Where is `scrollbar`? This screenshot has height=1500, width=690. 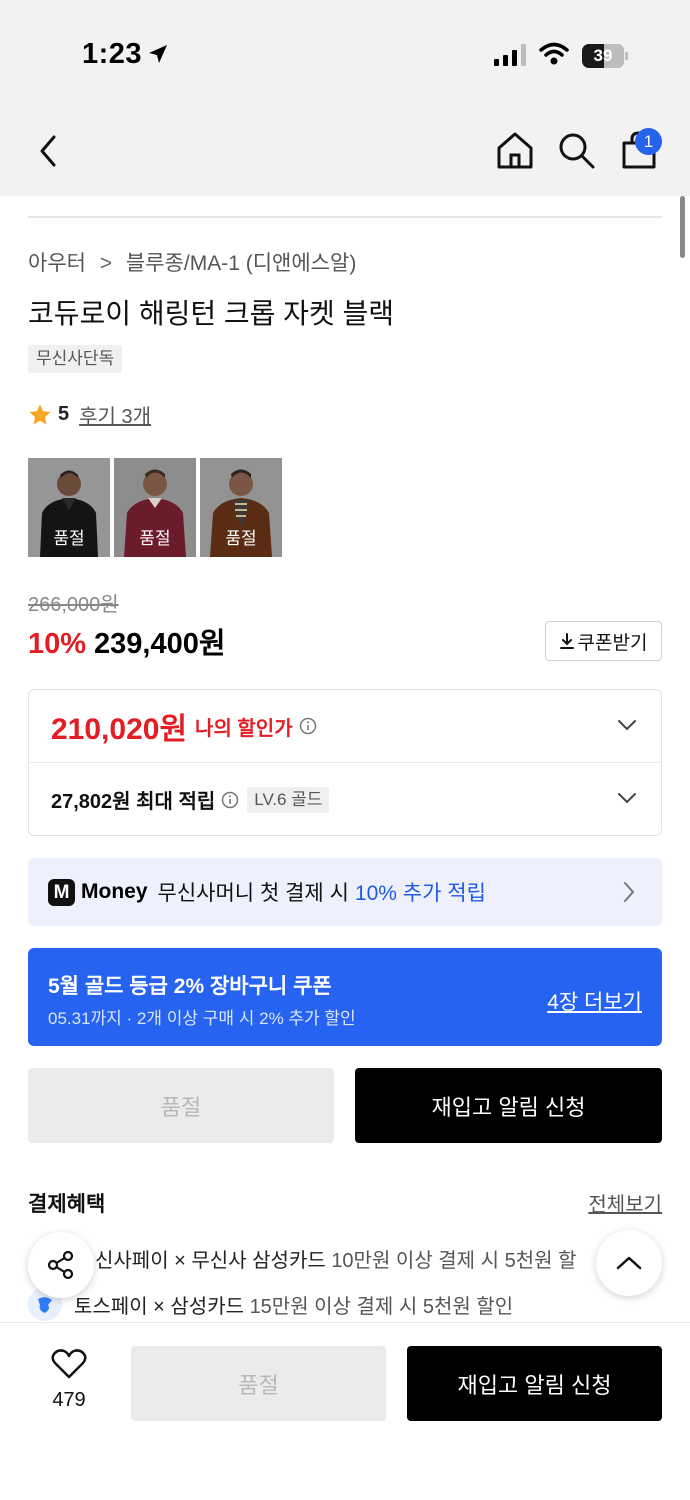 scrollbar is located at coordinates (682, 227).